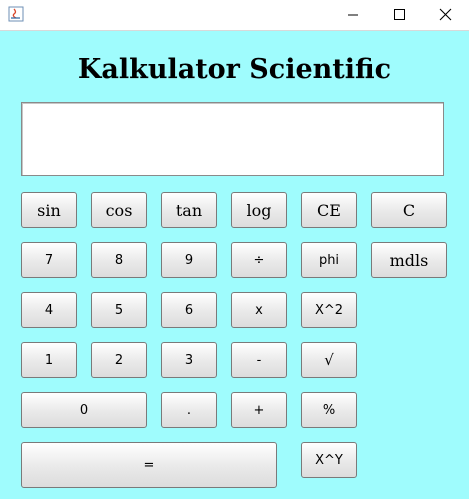 The width and height of the screenshot is (469, 499). Describe the element at coordinates (189, 410) in the screenshot. I see `decimal-point-button: .` at that location.